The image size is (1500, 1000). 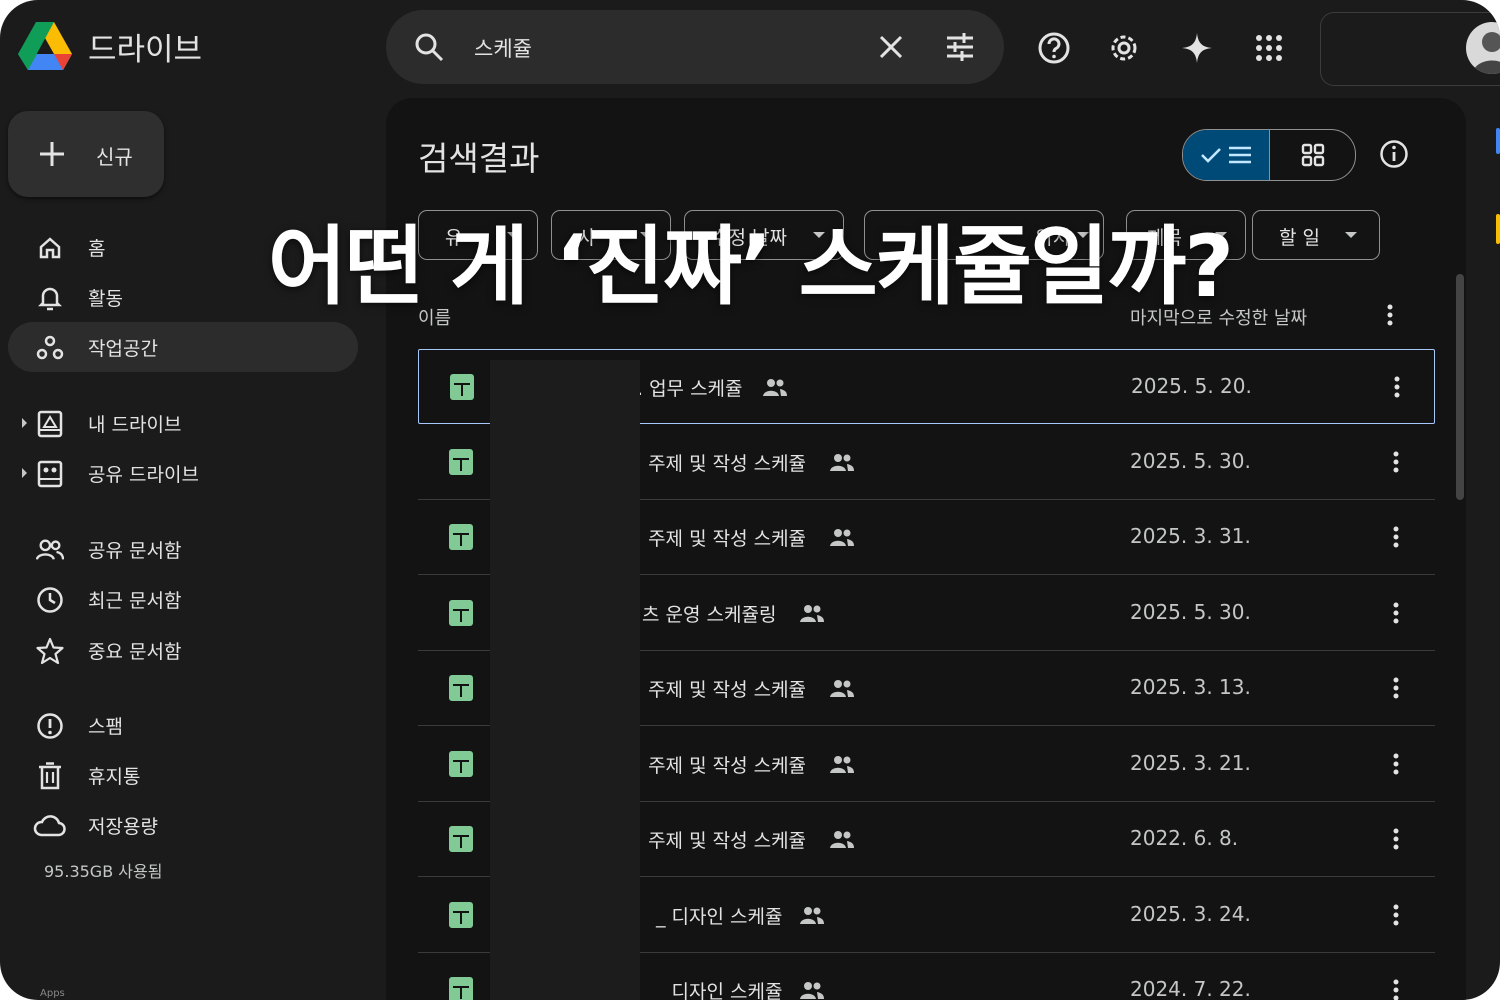 I want to click on sidebar-item-label: 공유 문서함, so click(x=135, y=551).